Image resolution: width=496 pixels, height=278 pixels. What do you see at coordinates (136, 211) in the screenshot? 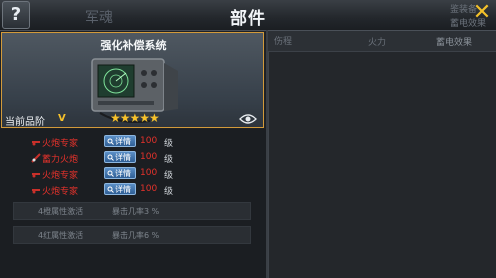
I see `attribute-effect: 暴击几率3 %` at bounding box center [136, 211].